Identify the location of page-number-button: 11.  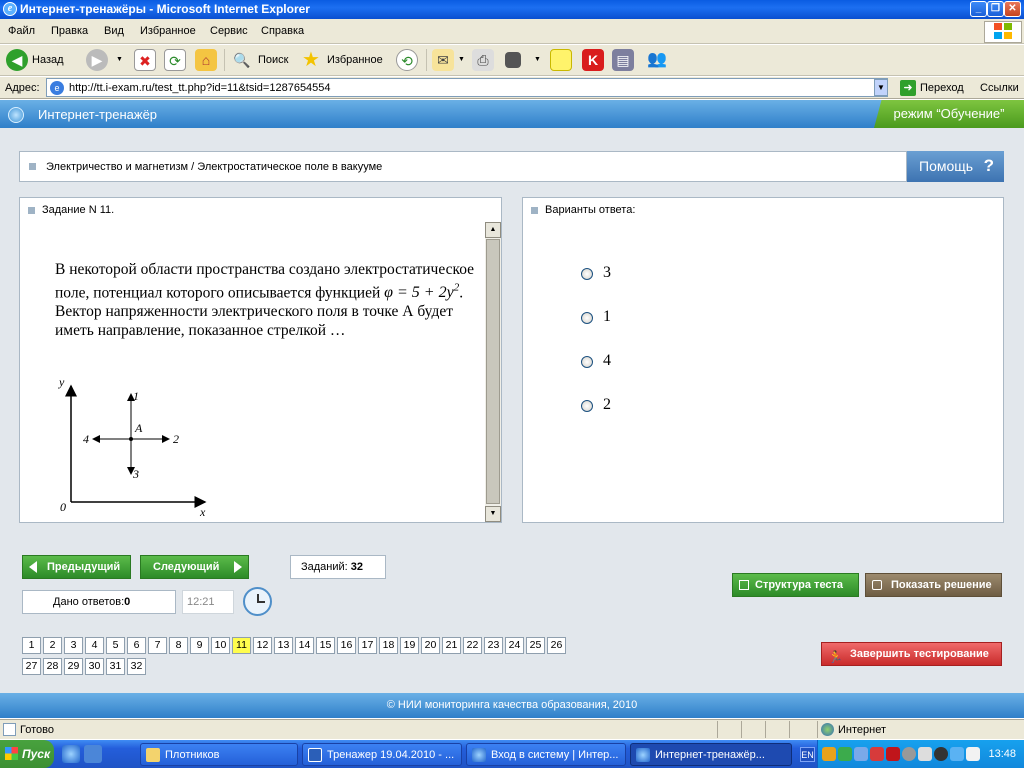
(241, 645).